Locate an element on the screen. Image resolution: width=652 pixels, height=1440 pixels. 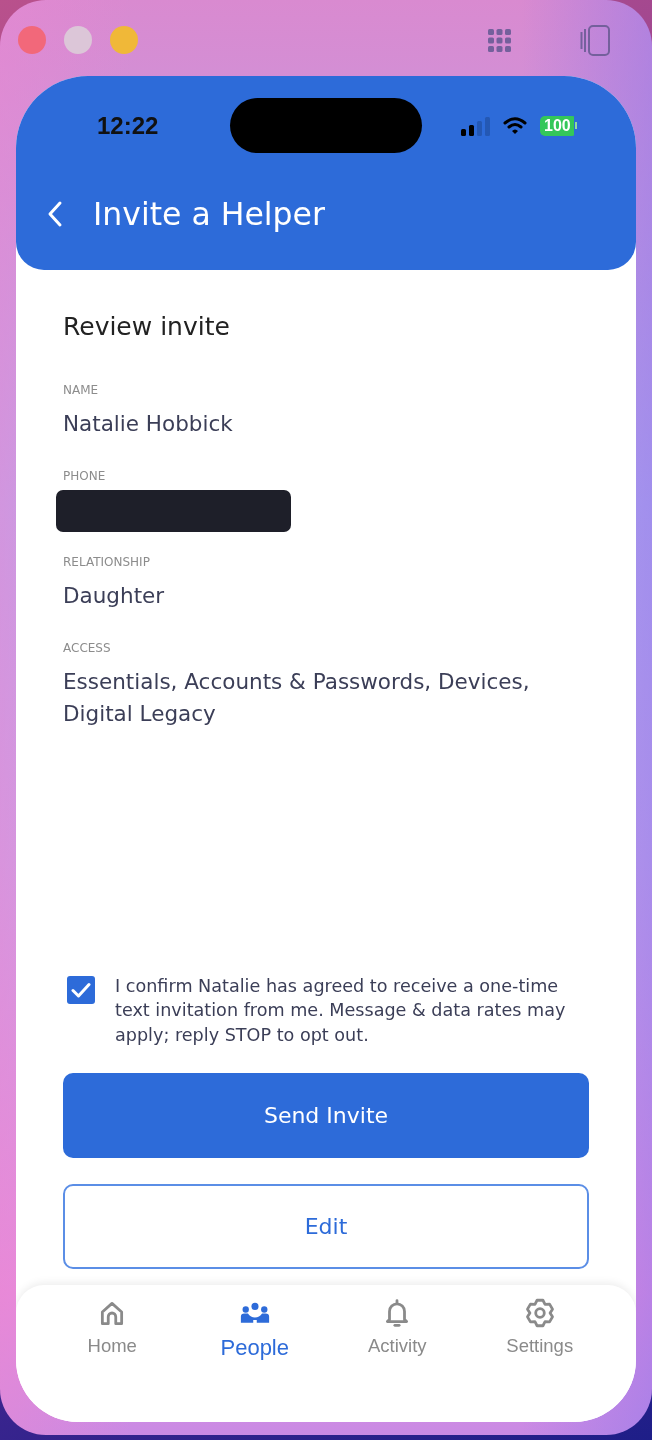
field-value: Natalie Hobbick is located at coordinates (148, 424).